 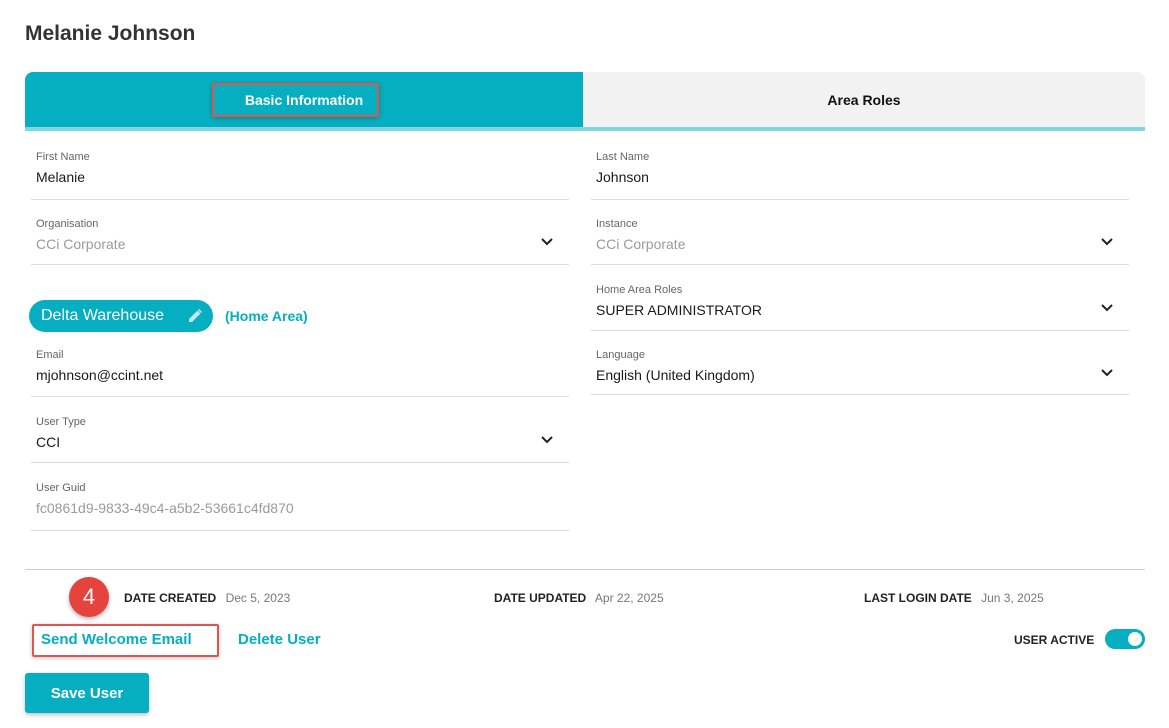 I want to click on date-updated-value: Apr 22, 2025, so click(x=629, y=598).